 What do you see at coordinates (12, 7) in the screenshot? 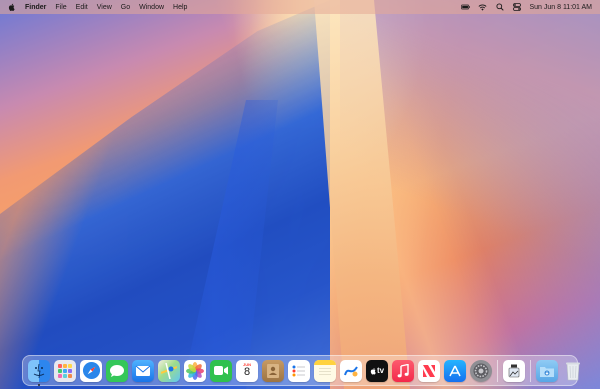
I see `apple-icon` at bounding box center [12, 7].